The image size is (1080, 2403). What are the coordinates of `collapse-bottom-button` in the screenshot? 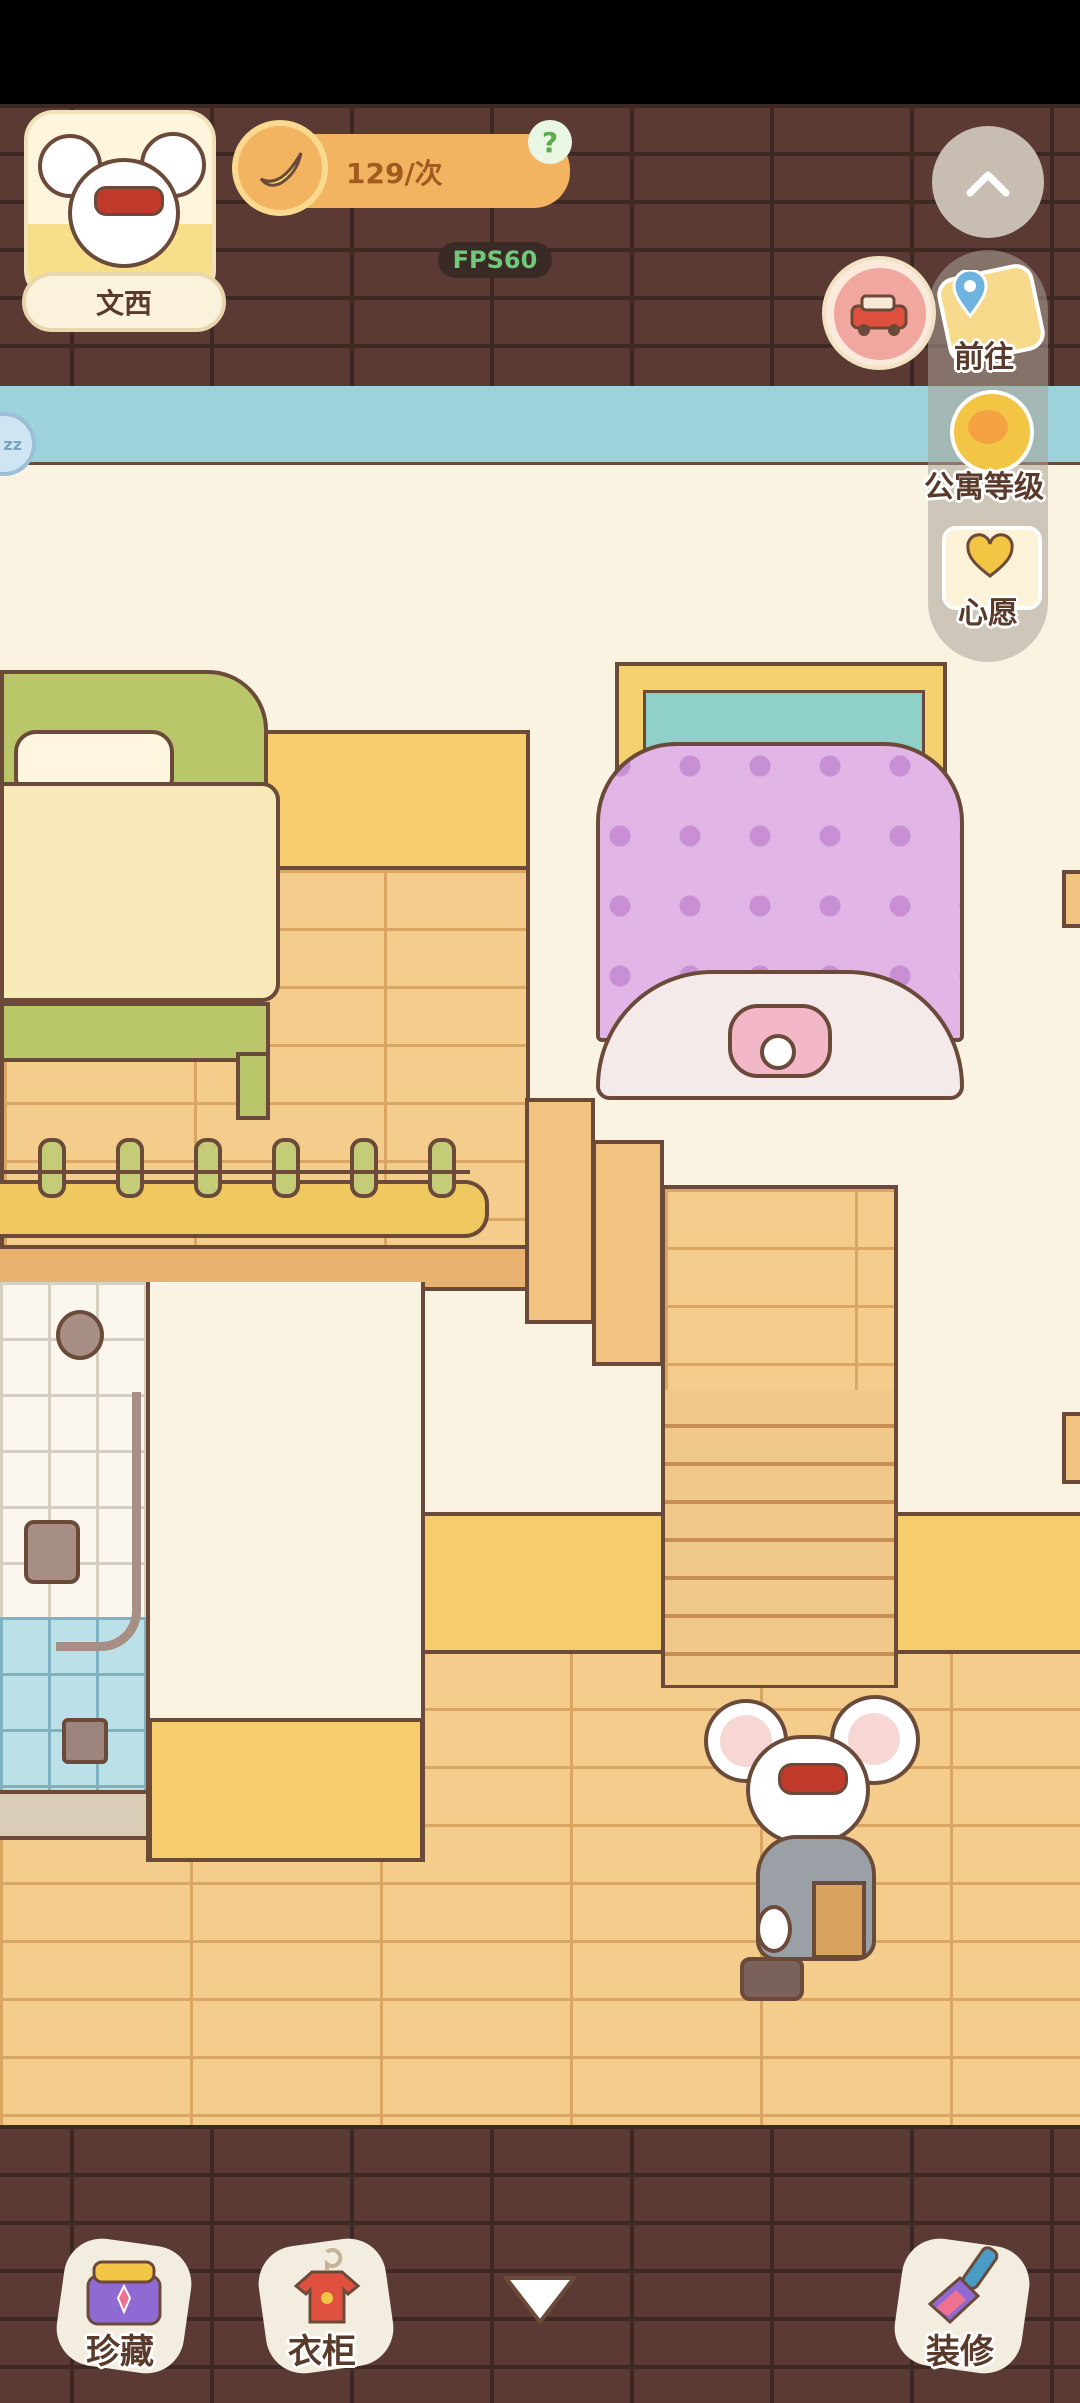 It's located at (540, 2300).